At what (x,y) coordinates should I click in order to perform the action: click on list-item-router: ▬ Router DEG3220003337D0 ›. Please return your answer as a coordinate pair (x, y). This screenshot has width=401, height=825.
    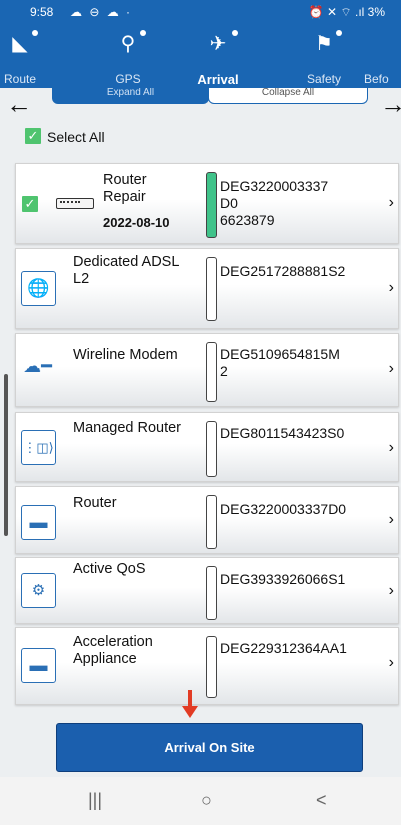
    Looking at the image, I should click on (207, 520).